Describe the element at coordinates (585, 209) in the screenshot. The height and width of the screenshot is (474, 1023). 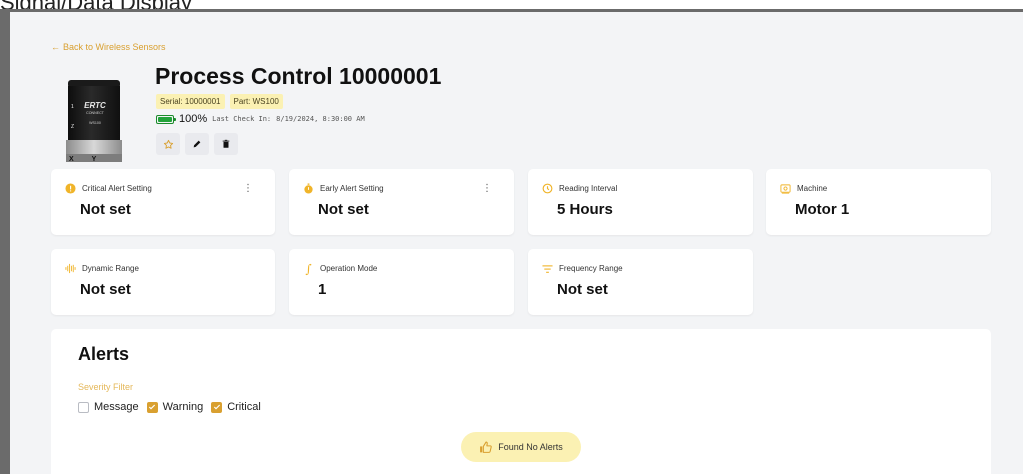
I see `card-value: 5 Hours` at that location.